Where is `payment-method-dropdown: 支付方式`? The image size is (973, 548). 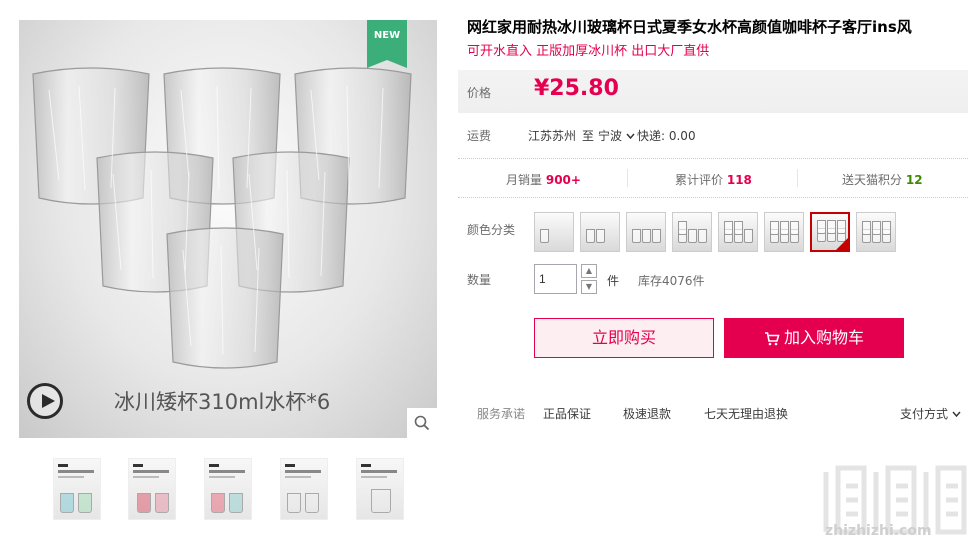 payment-method-dropdown: 支付方式 is located at coordinates (930, 413).